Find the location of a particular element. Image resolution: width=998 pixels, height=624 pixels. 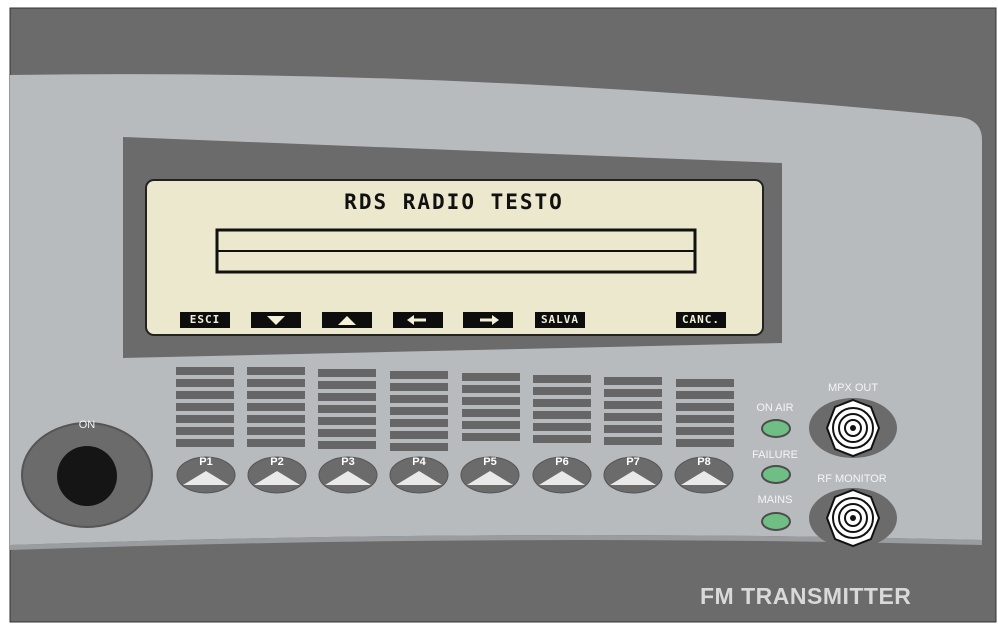

on-air-label: ON AIR is located at coordinates (775, 408).